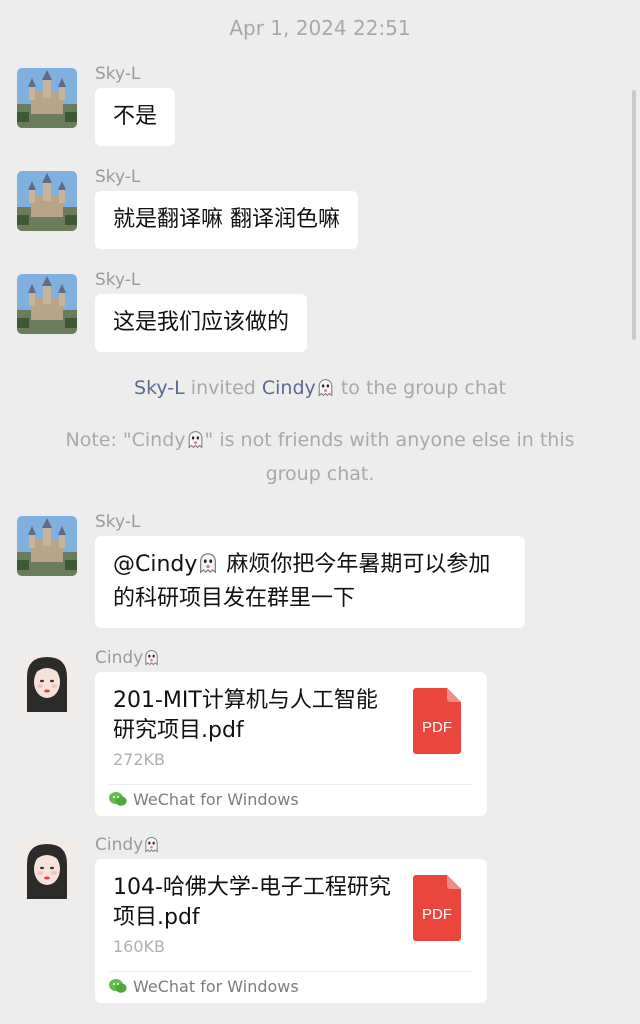 The height and width of the screenshot is (1024, 640). What do you see at coordinates (420, 388) in the screenshot?
I see `invite-suffix: to the group chat` at bounding box center [420, 388].